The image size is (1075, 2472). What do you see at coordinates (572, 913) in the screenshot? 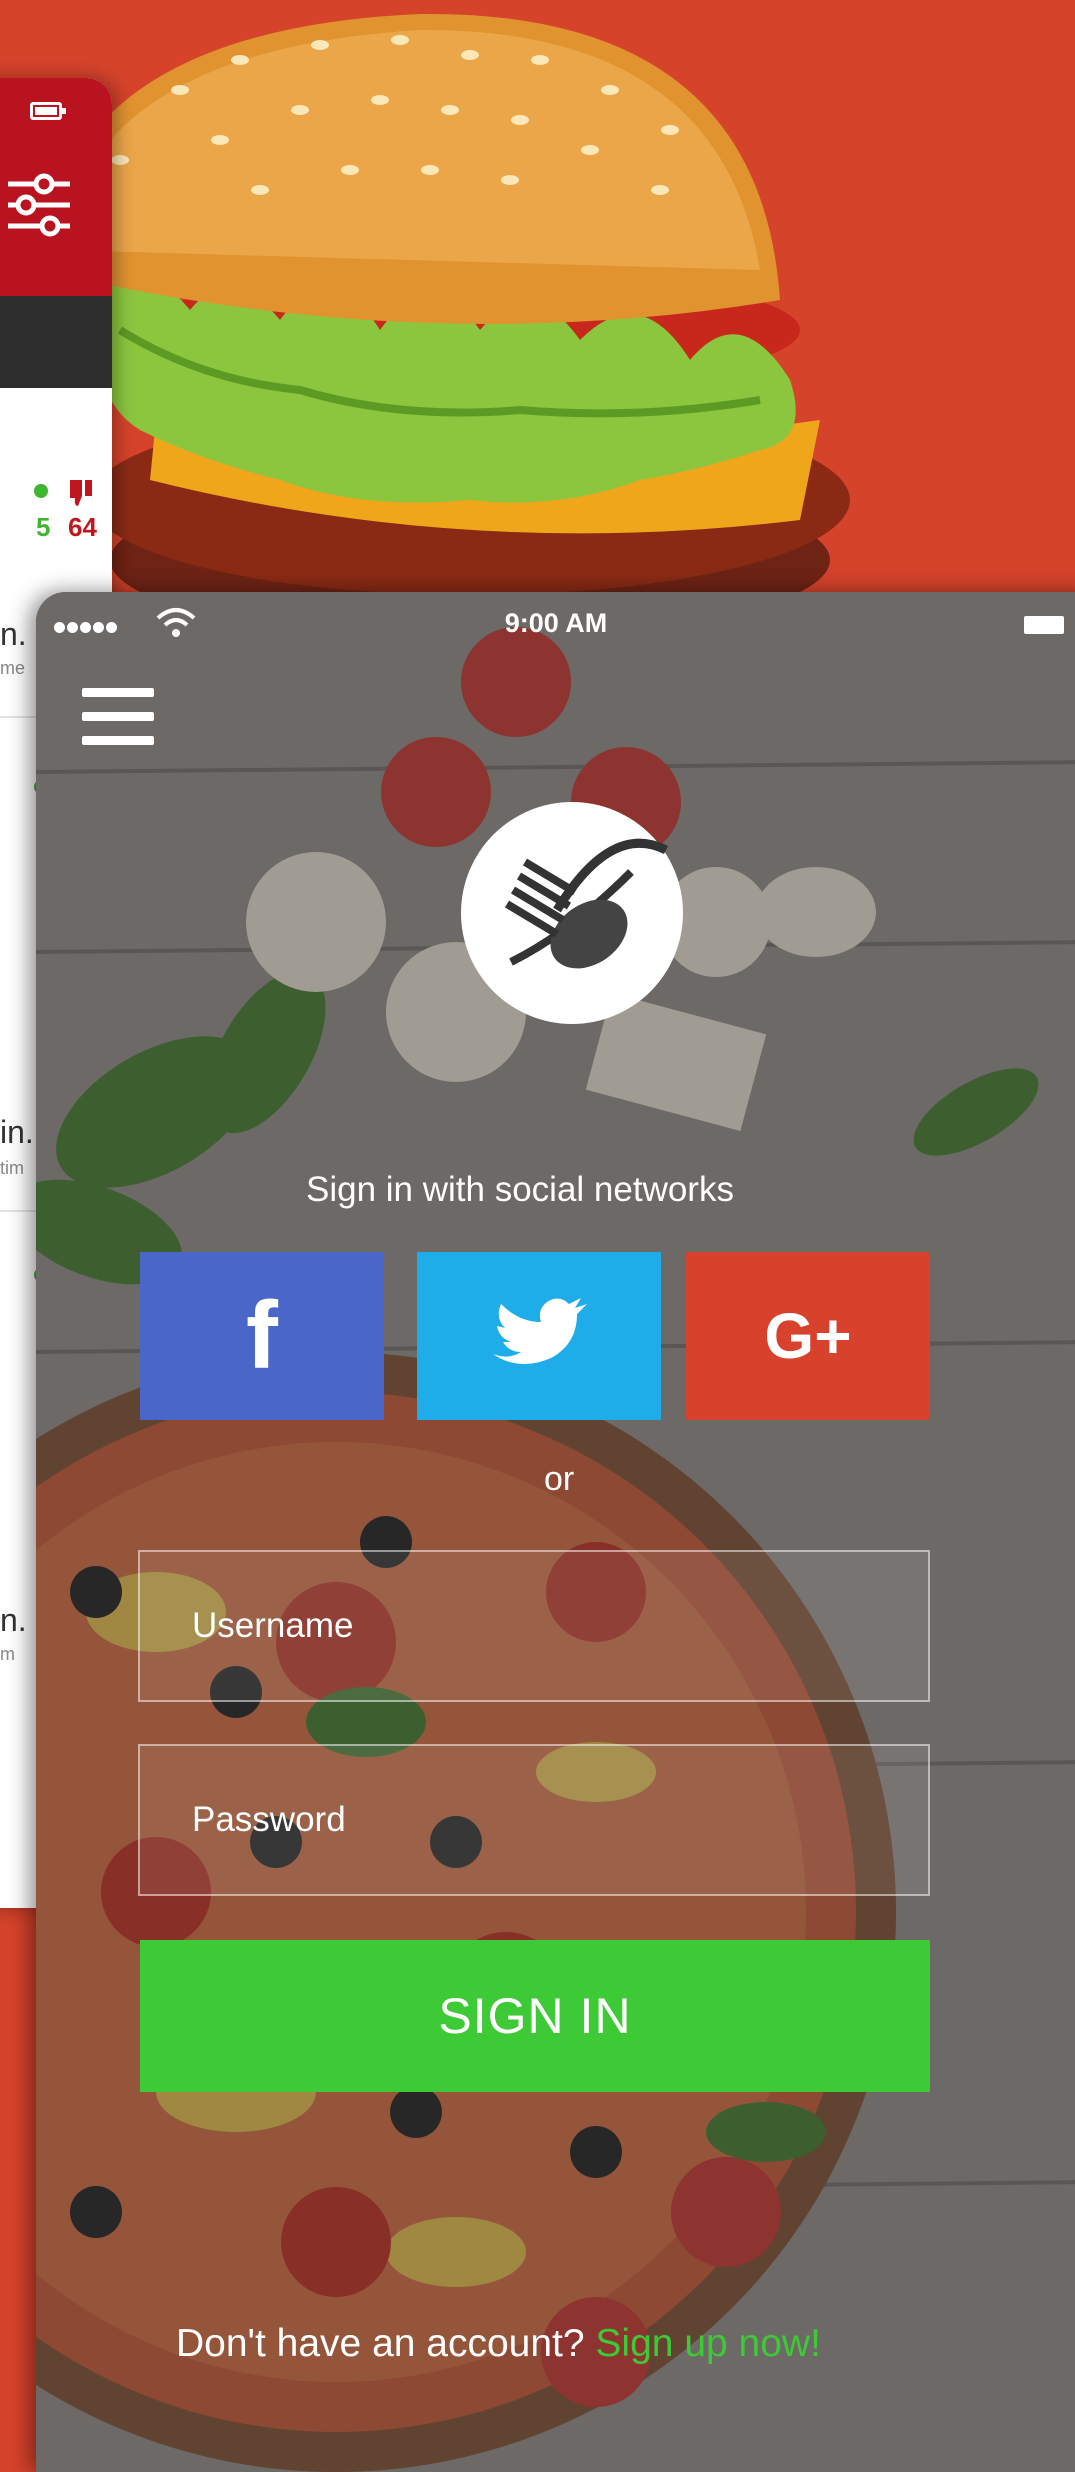
I see `fork-spoon-logo` at bounding box center [572, 913].